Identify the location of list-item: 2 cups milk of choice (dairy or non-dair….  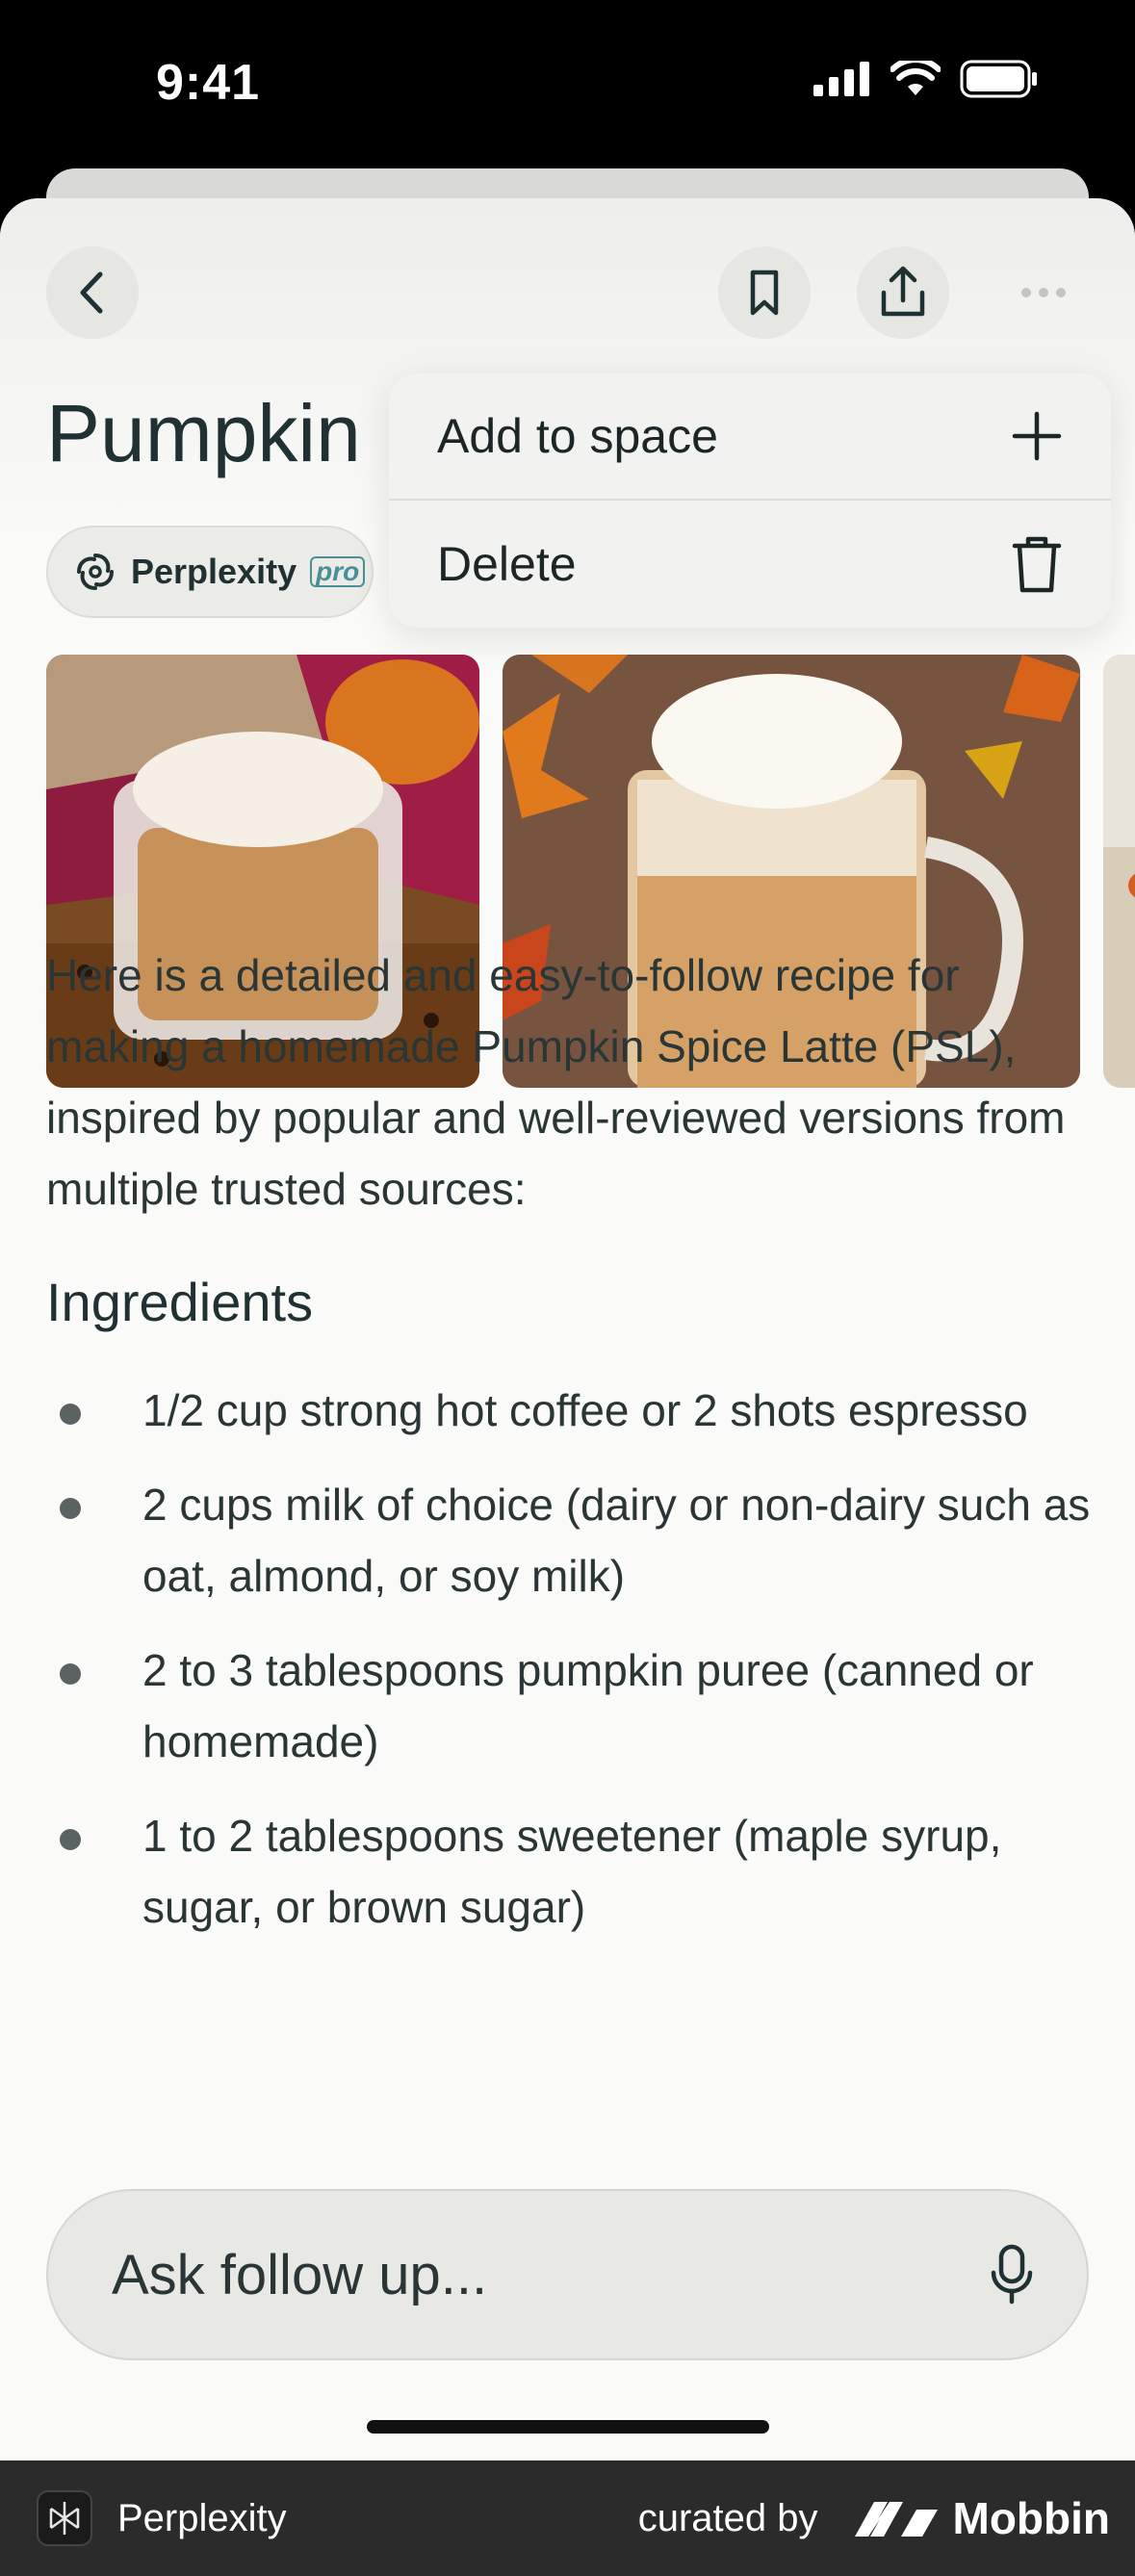
(571, 1540).